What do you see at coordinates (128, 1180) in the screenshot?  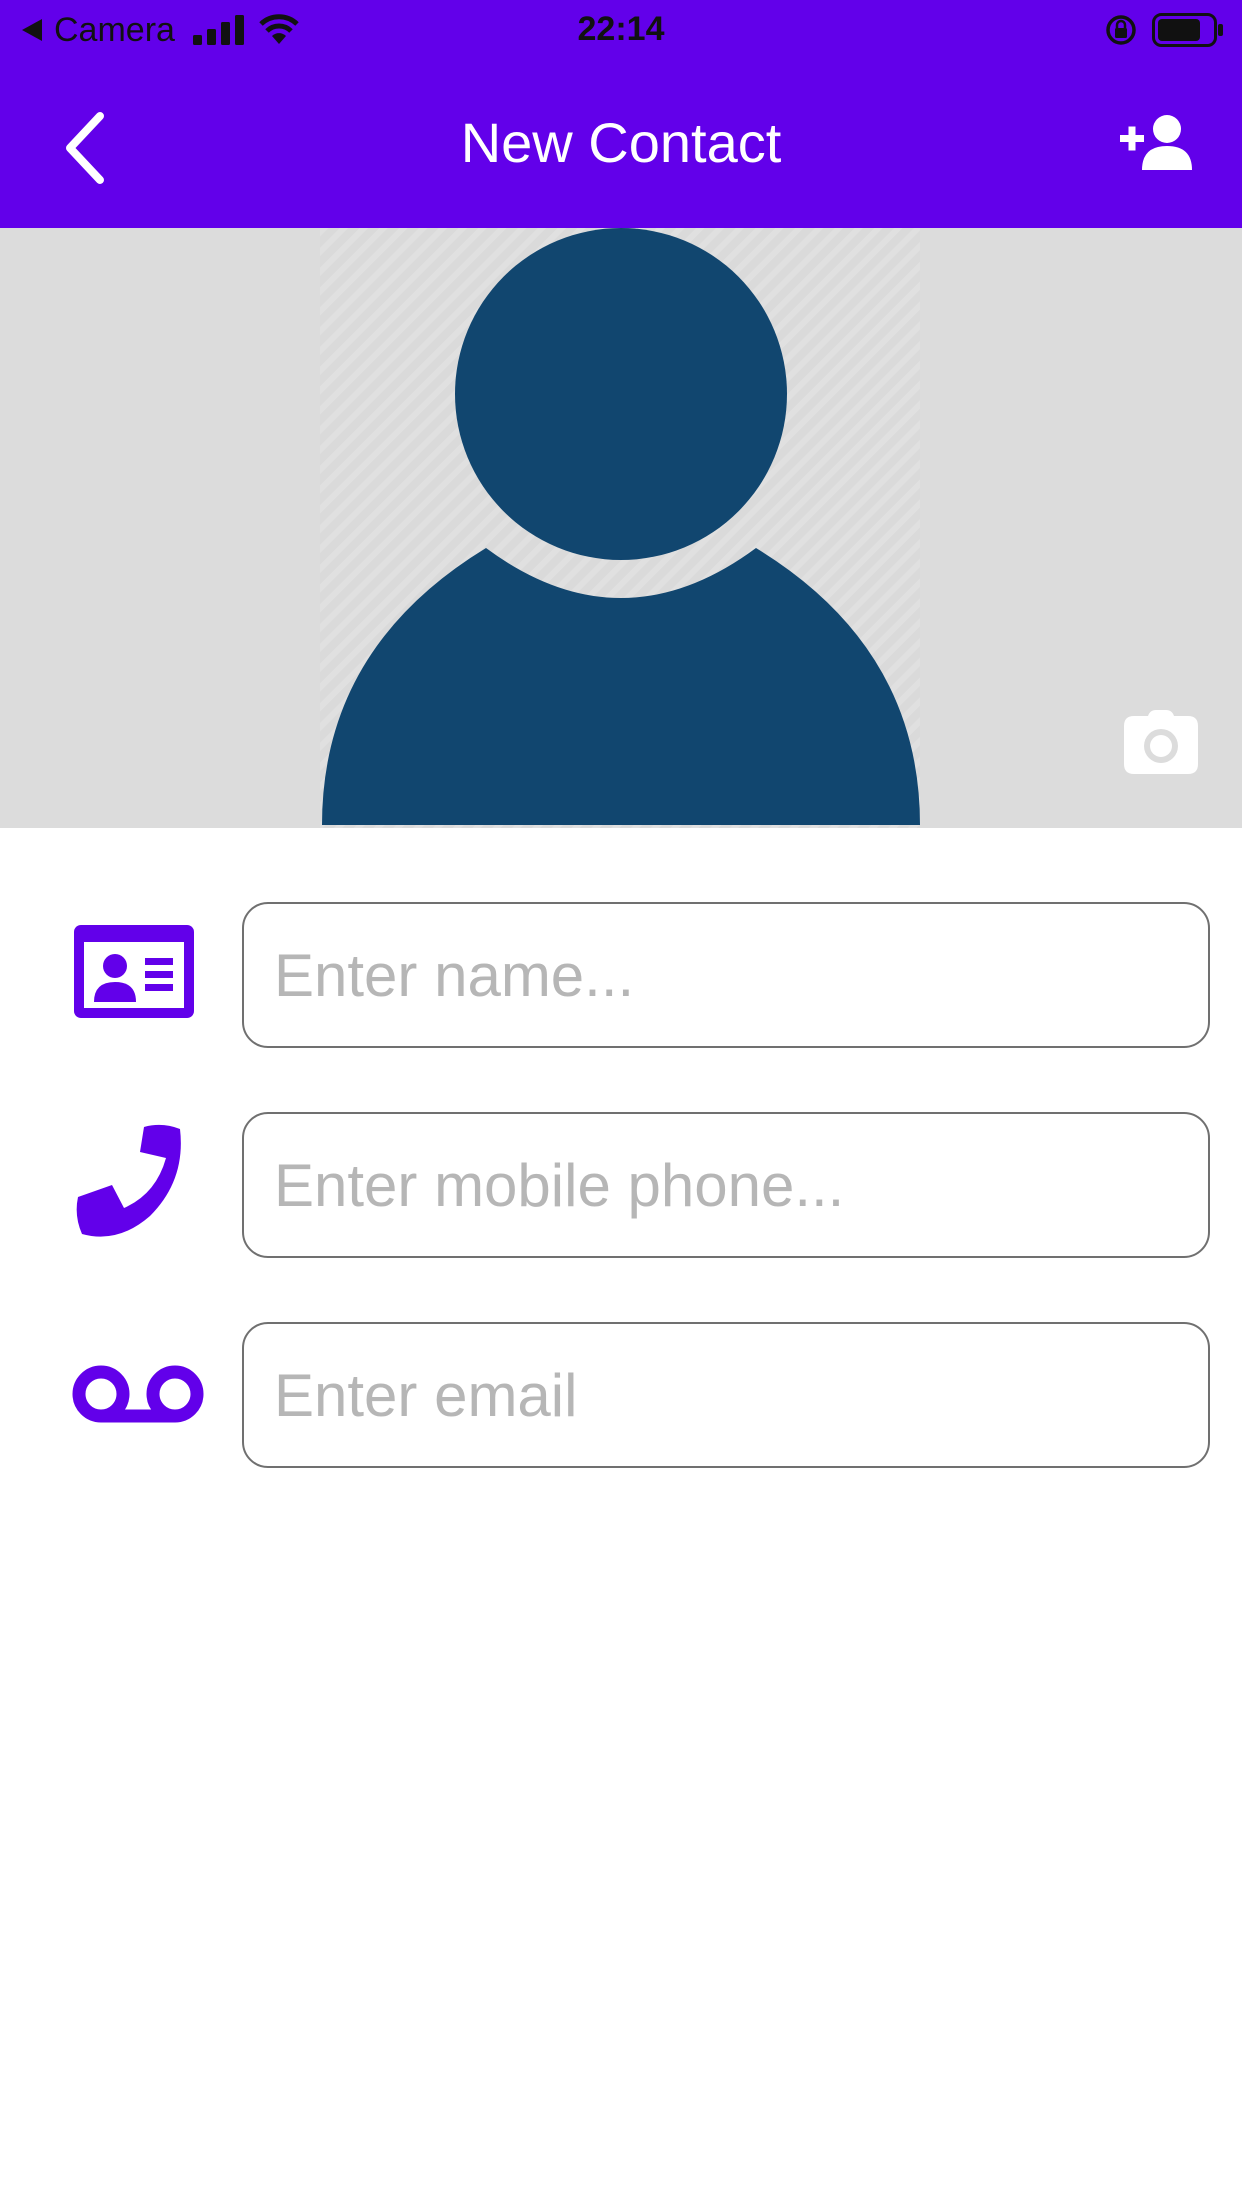 I see `phone-icon` at bounding box center [128, 1180].